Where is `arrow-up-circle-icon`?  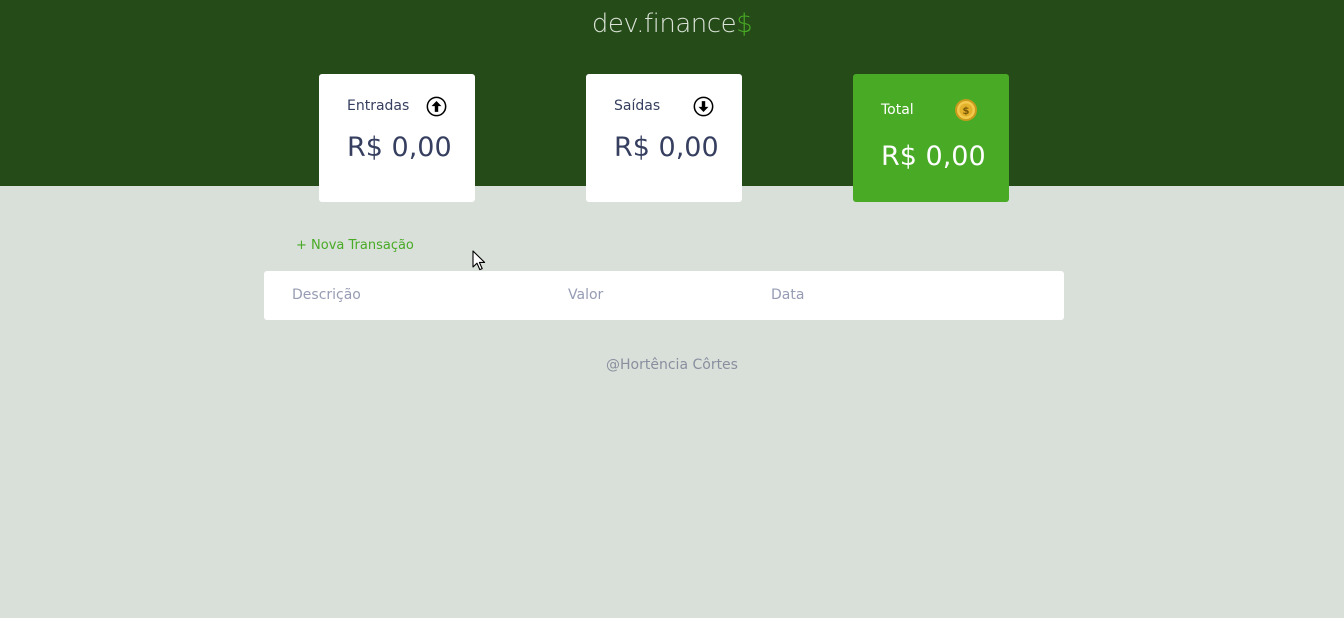 arrow-up-circle-icon is located at coordinates (436, 106).